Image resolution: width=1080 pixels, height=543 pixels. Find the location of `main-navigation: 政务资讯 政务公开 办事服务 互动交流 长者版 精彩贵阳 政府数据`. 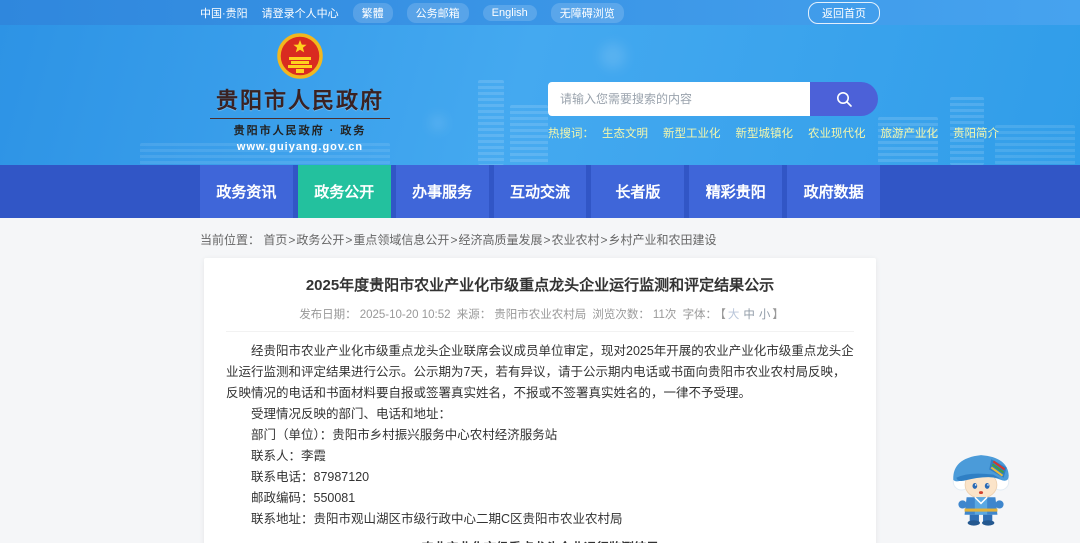

main-navigation: 政务资讯 政务公开 办事服务 互动交流 长者版 精彩贵阳 政府数据 is located at coordinates (540, 191).